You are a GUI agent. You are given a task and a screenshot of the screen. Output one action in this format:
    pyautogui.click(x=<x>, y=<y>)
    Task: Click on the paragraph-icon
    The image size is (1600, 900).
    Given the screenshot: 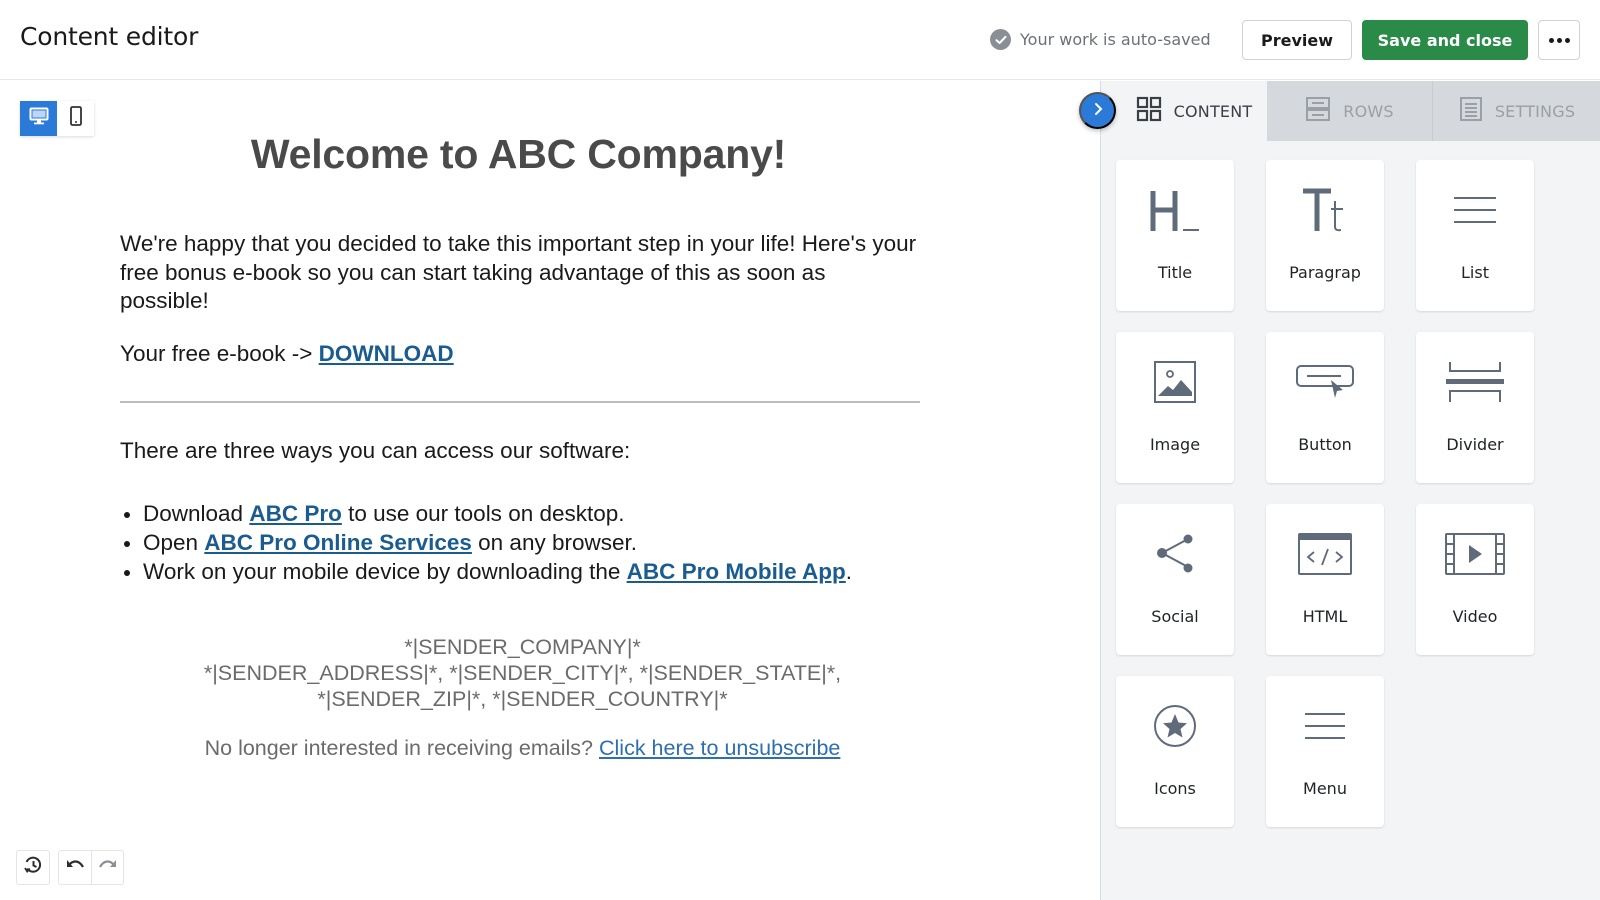 What is the action you would take?
    pyautogui.click(x=1325, y=212)
    